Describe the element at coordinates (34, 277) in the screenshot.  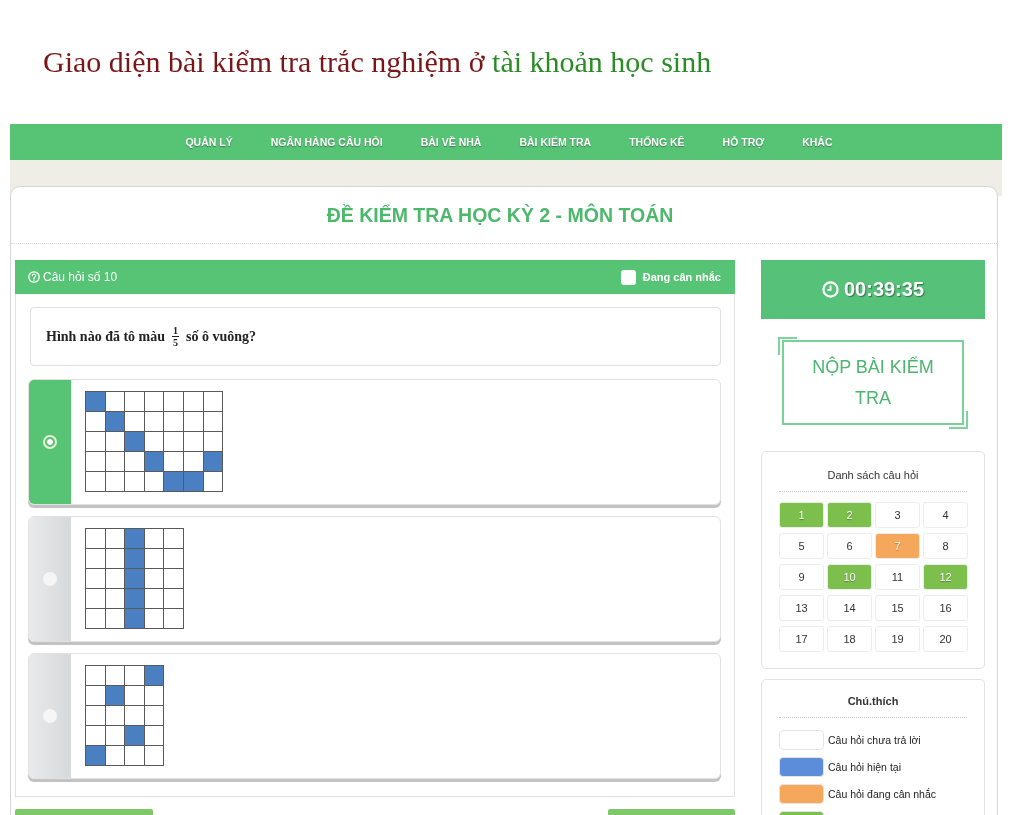
I see `help-icon` at that location.